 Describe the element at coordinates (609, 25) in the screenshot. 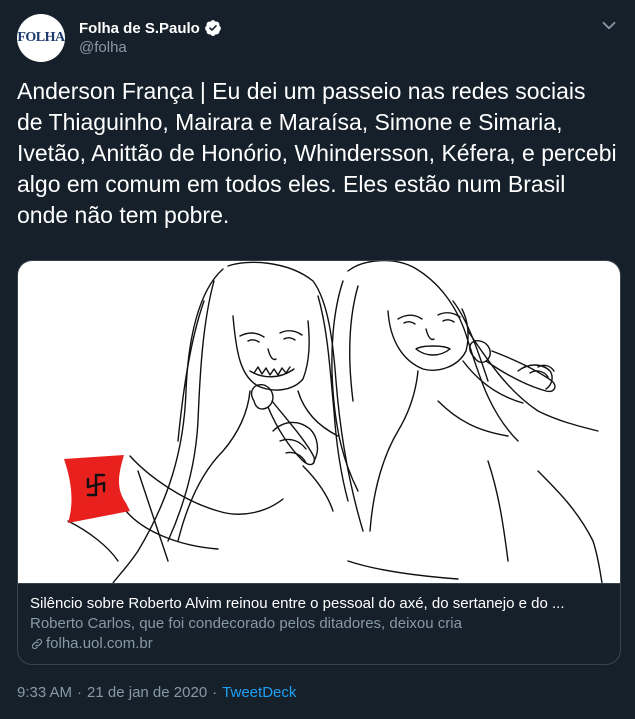

I see `chevron-down-icon` at that location.